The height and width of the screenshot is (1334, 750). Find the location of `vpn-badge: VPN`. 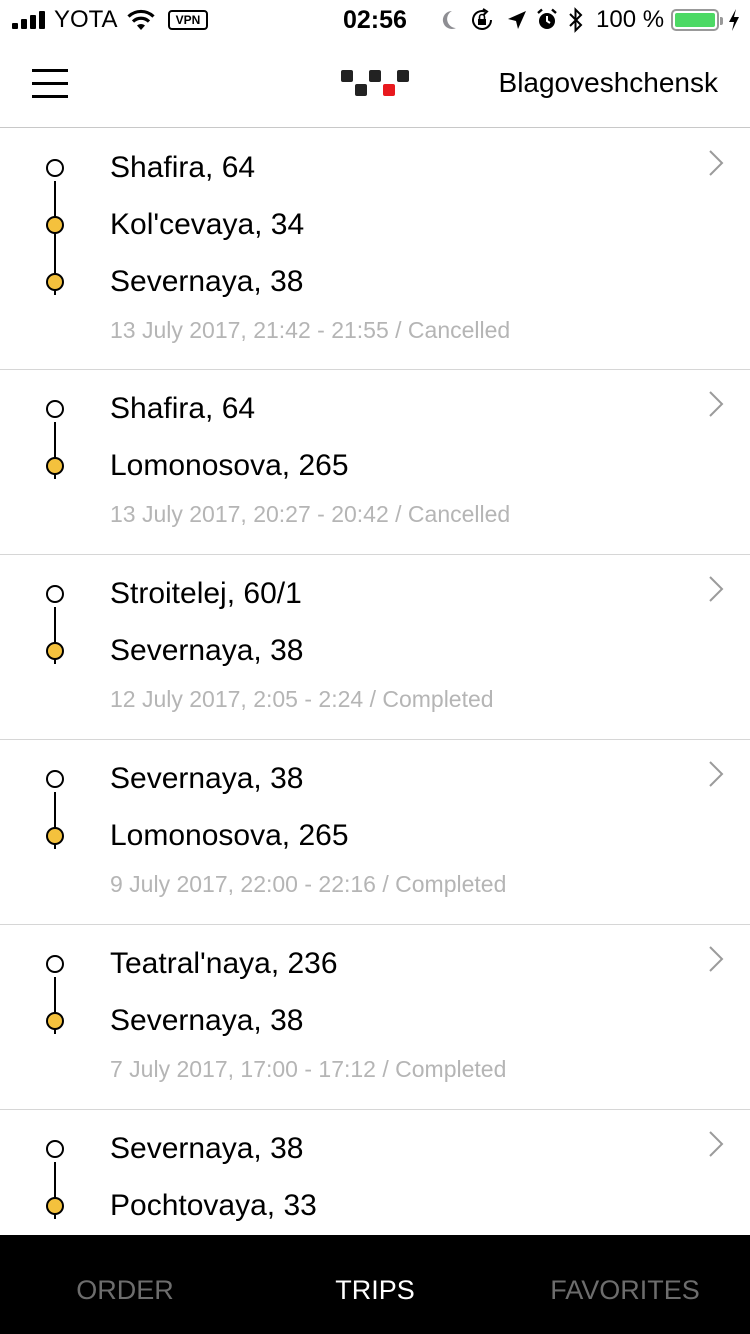

vpn-badge: VPN is located at coordinates (188, 20).